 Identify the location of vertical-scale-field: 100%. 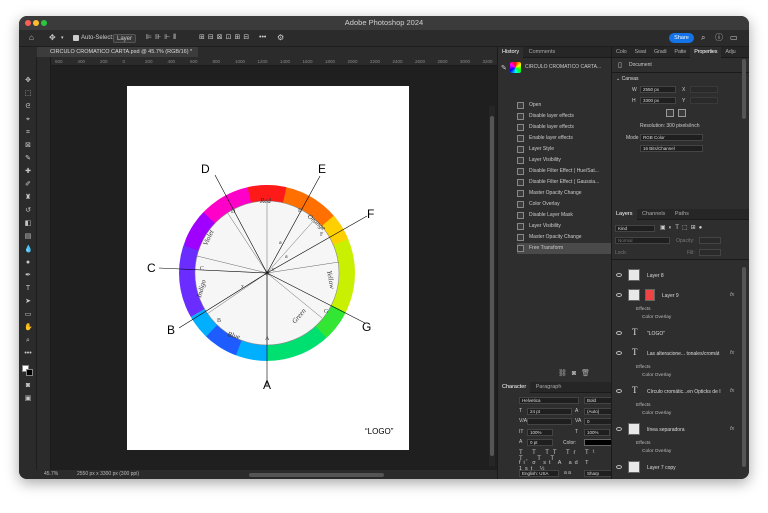
(540, 432).